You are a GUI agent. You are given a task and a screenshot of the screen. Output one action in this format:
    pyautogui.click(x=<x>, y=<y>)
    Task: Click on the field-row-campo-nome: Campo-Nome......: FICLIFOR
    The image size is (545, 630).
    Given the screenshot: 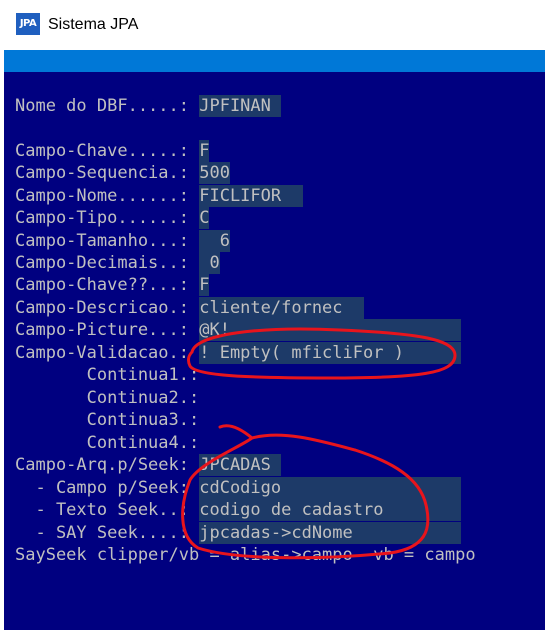 What is the action you would take?
    pyautogui.click(x=159, y=196)
    